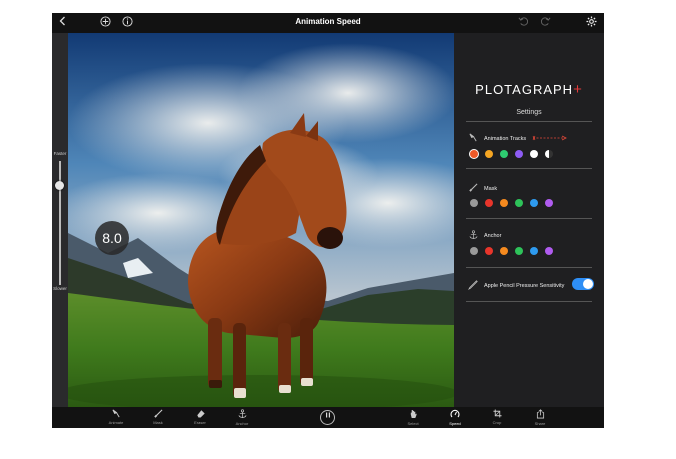  I want to click on share-icon, so click(540, 415).